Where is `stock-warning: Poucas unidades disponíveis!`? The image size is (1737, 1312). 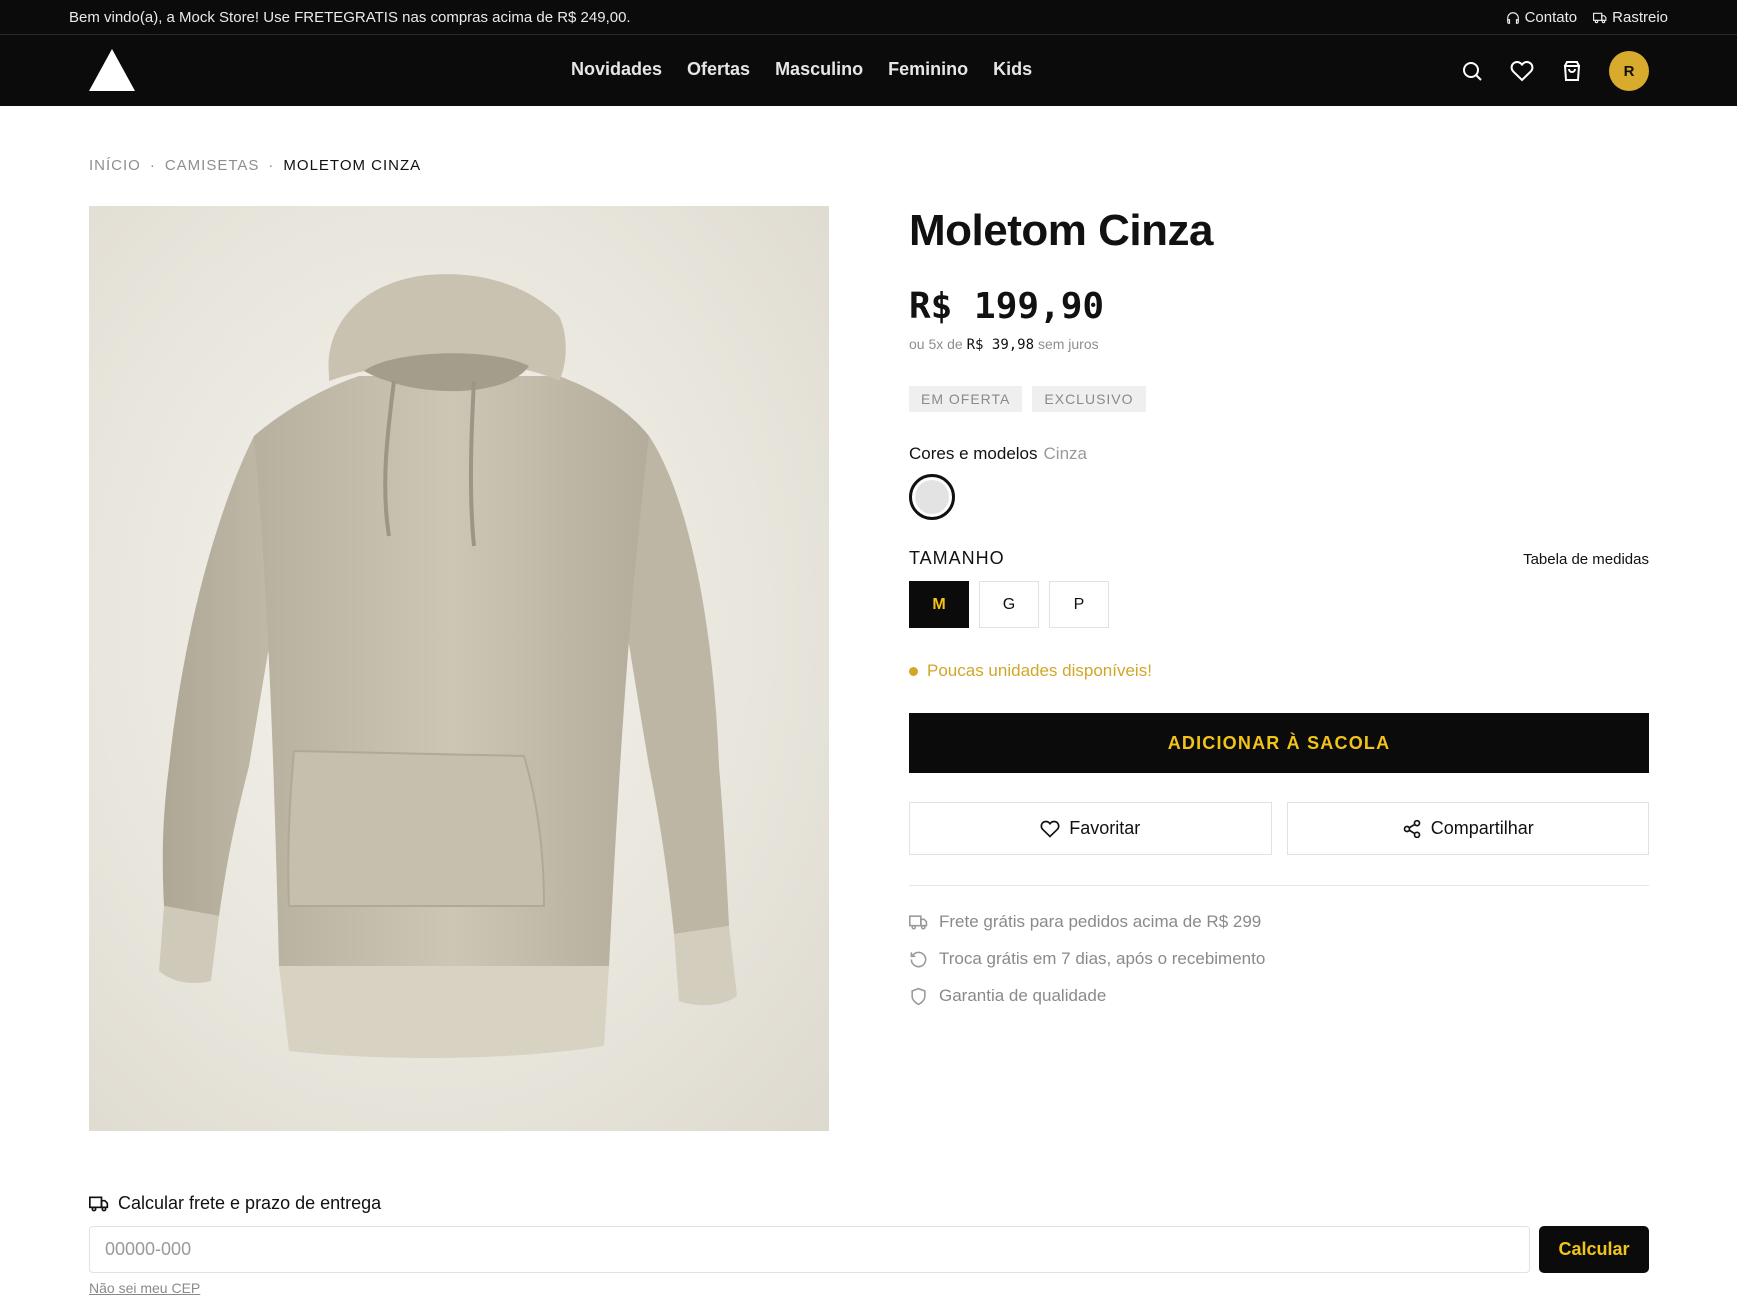 stock-warning: Poucas unidades disponíveis! is located at coordinates (1030, 671).